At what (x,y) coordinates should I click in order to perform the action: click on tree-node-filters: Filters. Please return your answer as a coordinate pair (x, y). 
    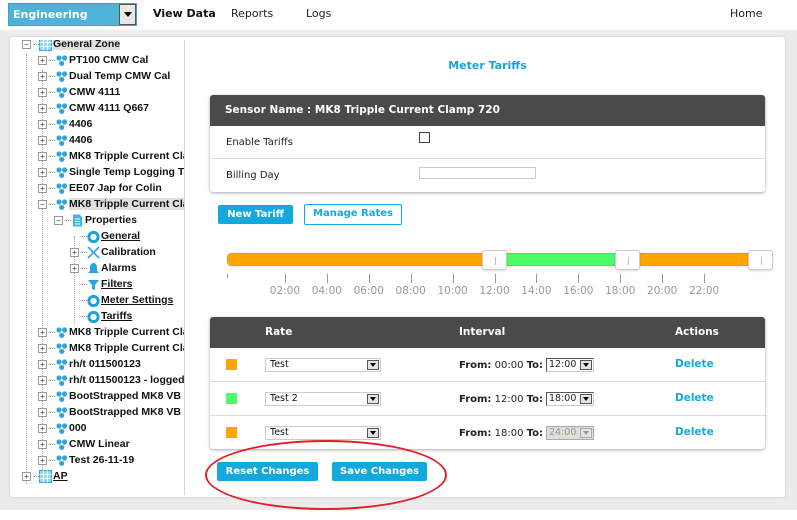
    Looking at the image, I should click on (101, 284).